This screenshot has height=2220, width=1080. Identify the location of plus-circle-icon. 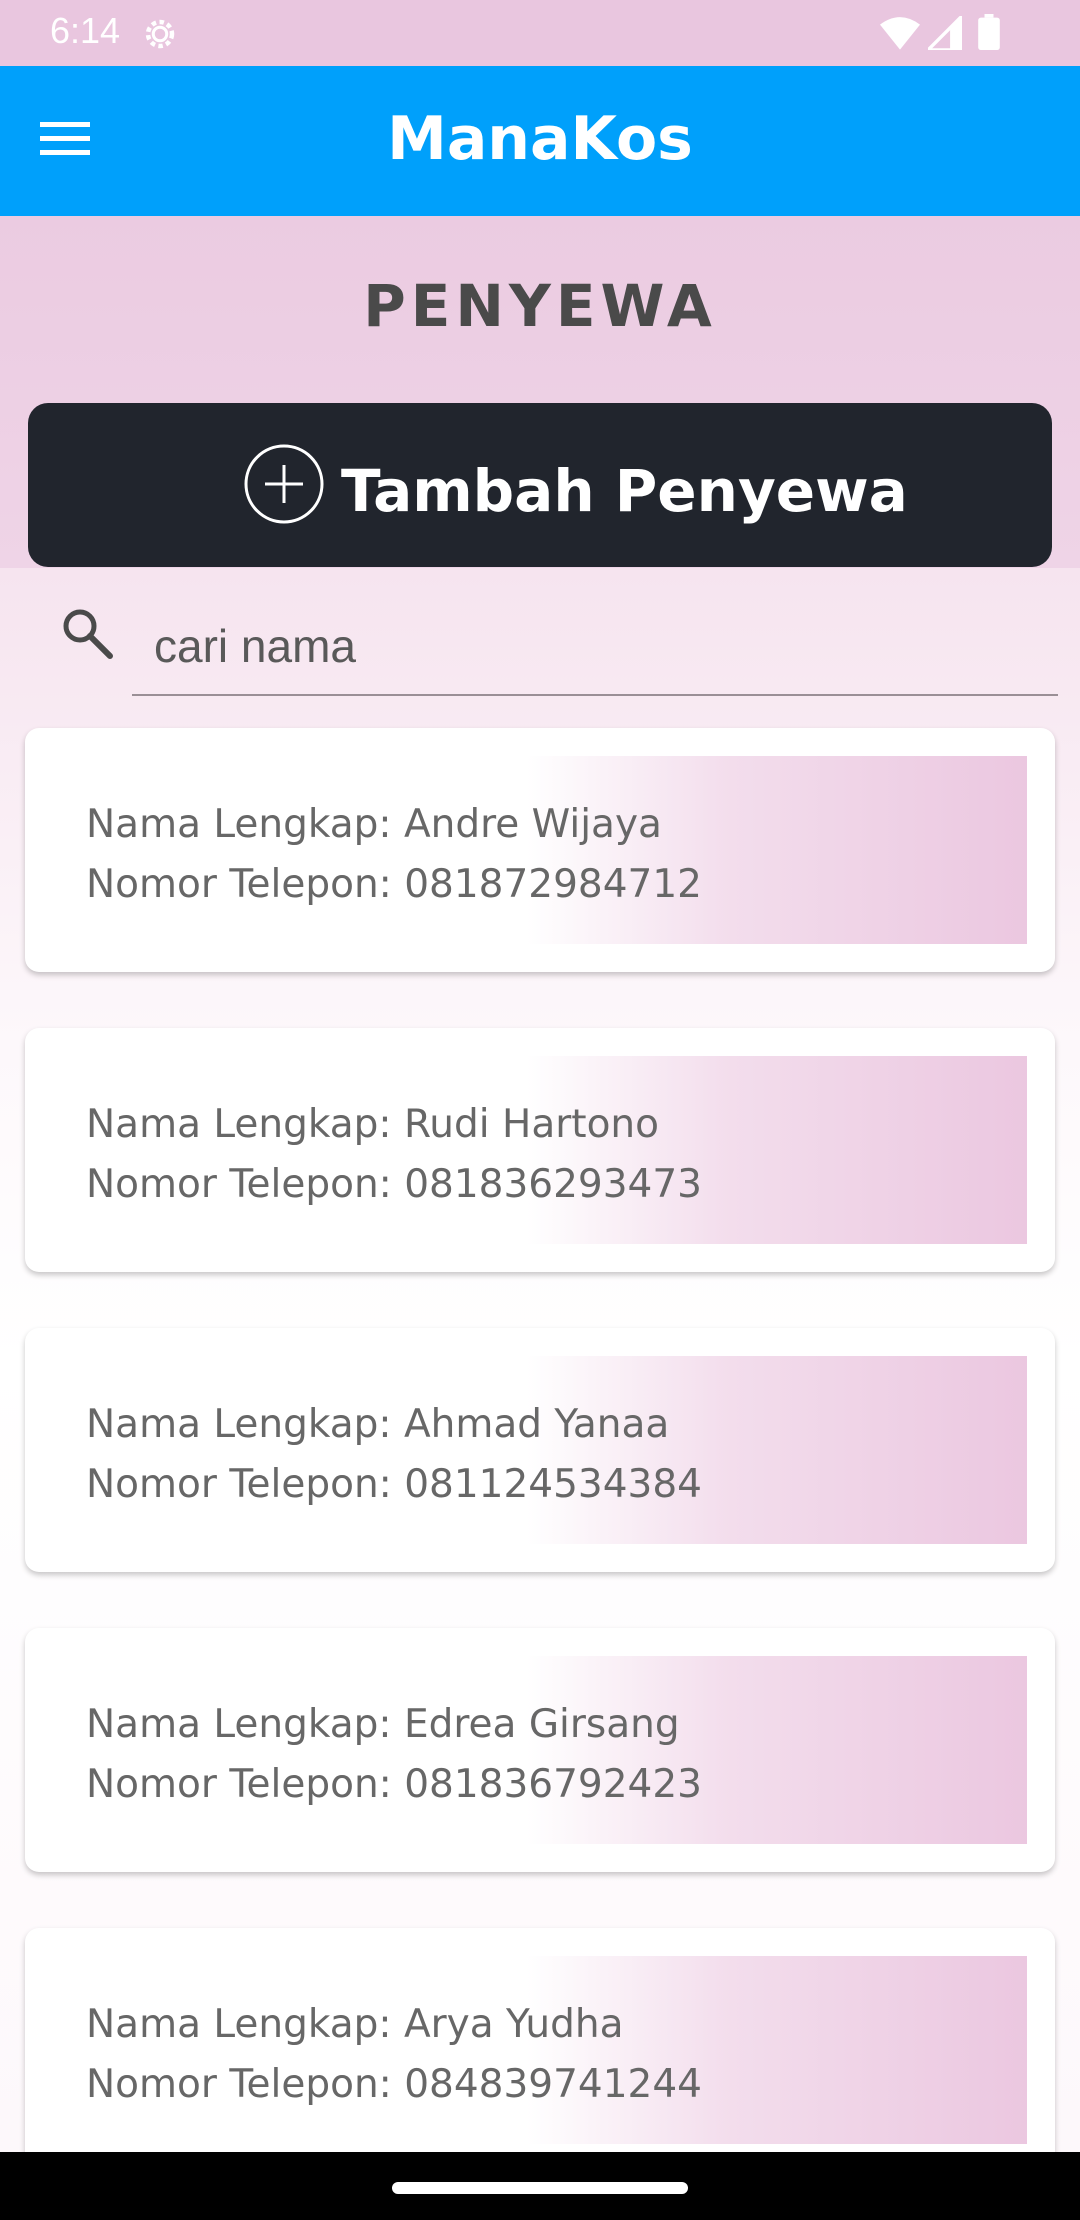
(284, 484).